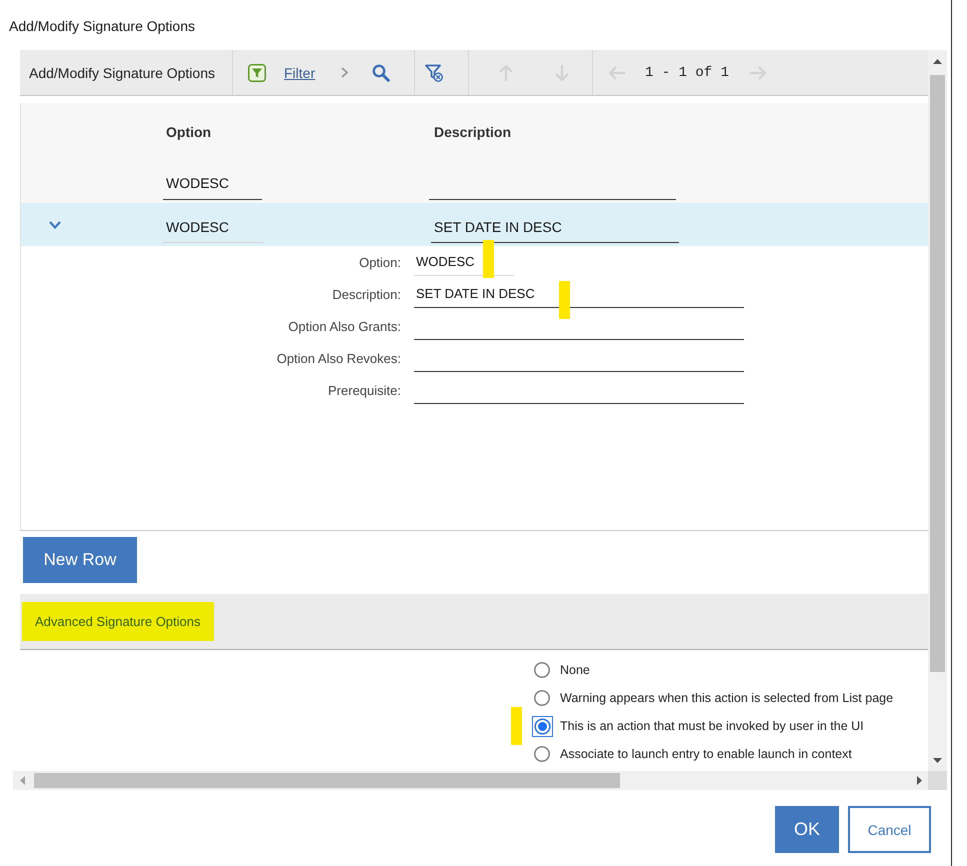 The height and width of the screenshot is (866, 967). Describe the element at coordinates (937, 760) in the screenshot. I see `scroll-down-icon` at that location.